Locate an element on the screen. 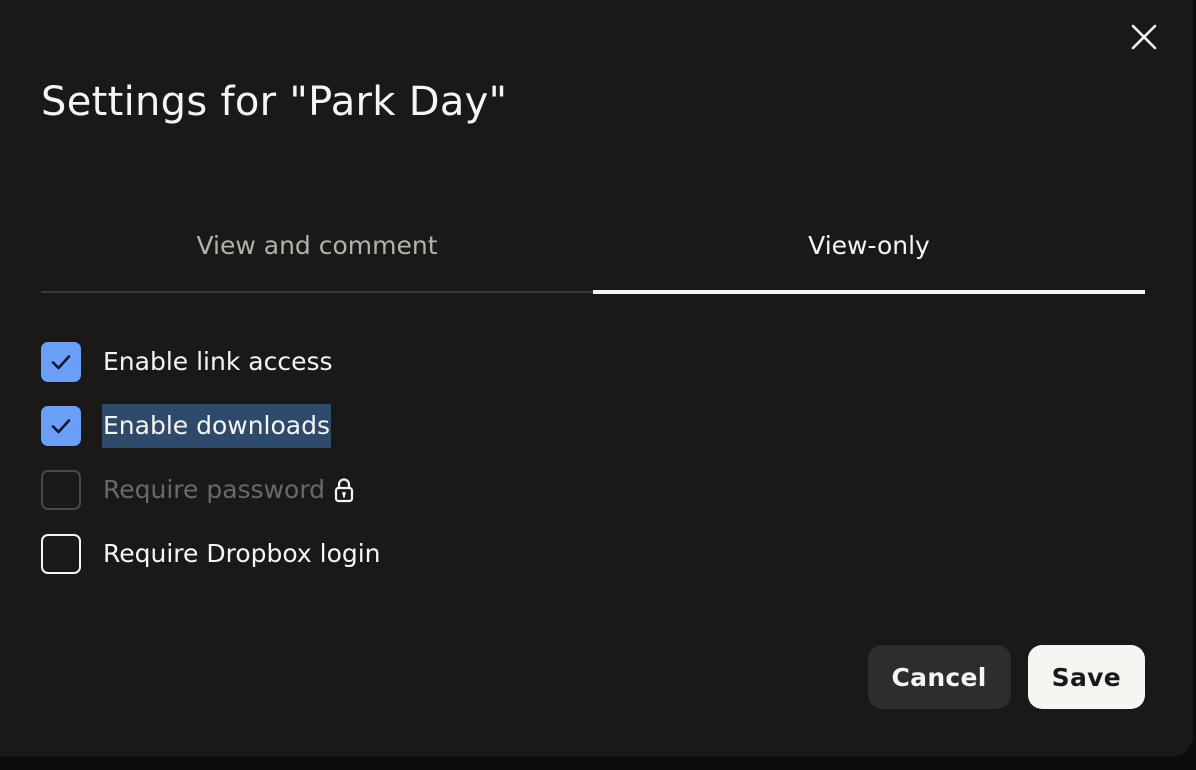 Image resolution: width=1196 pixels, height=770 pixels. require-password-checkbox is located at coordinates (61, 490).